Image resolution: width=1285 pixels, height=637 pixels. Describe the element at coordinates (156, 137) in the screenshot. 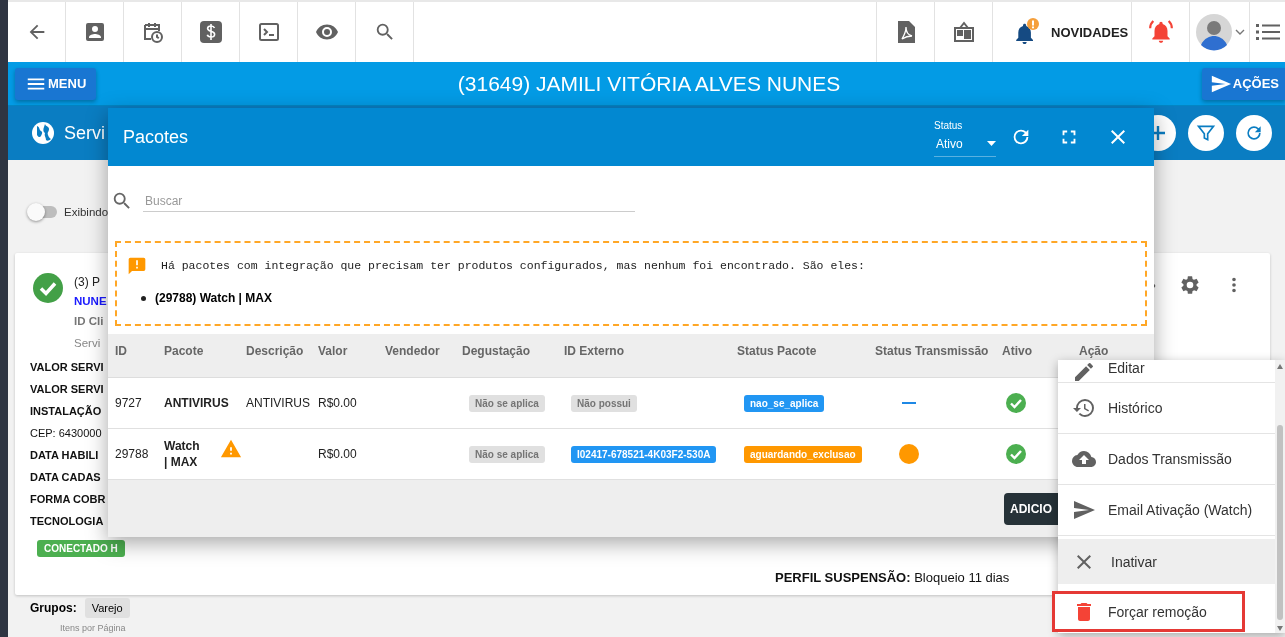

I see `modal-title: Pacotes` at that location.